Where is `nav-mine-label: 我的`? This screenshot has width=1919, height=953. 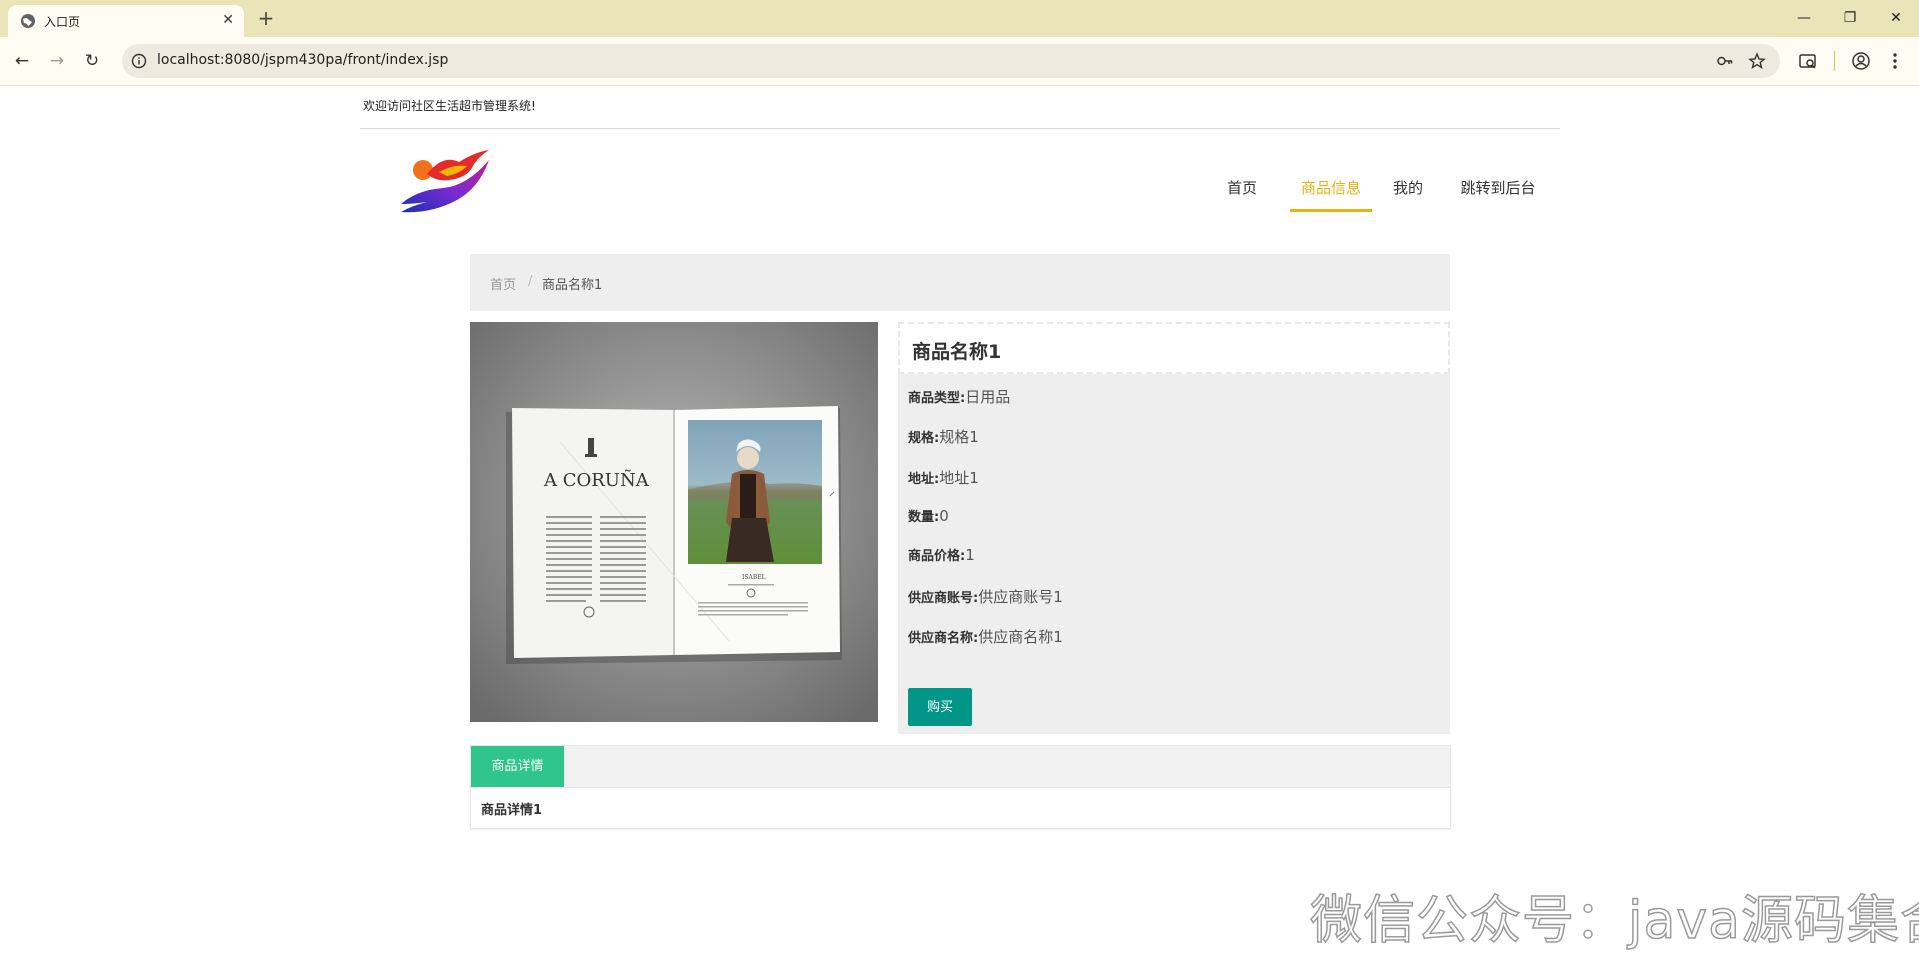 nav-mine-label: 我的 is located at coordinates (1407, 188).